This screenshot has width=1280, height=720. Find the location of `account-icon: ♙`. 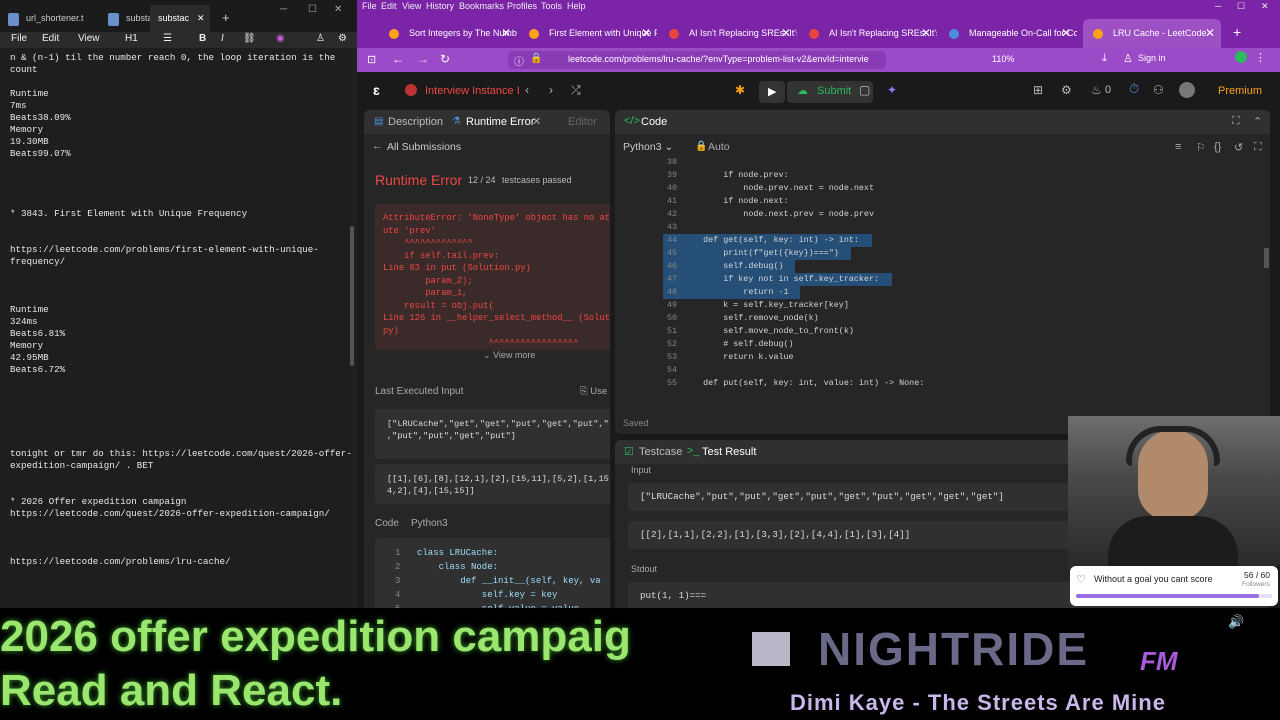

account-icon: ♙ is located at coordinates (320, 38).